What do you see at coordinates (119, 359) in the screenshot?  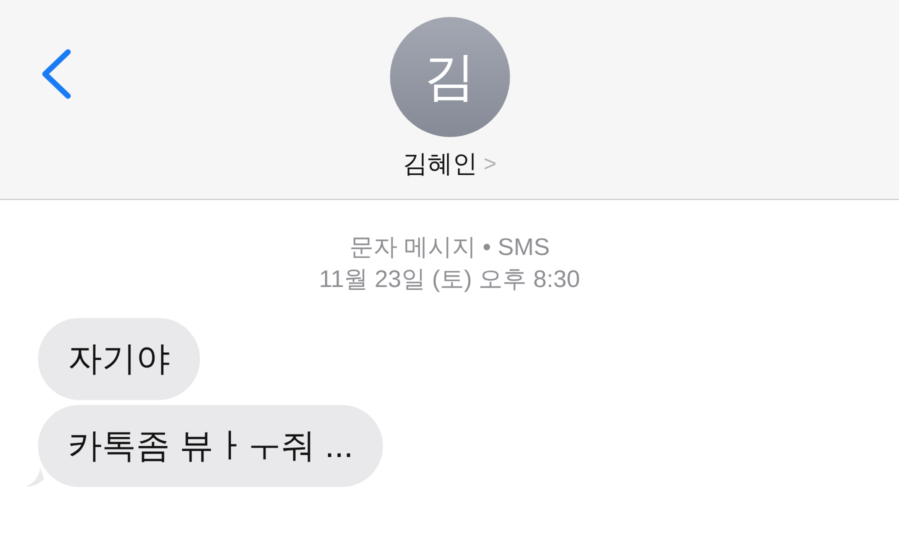 I see `message-text: 자기야` at bounding box center [119, 359].